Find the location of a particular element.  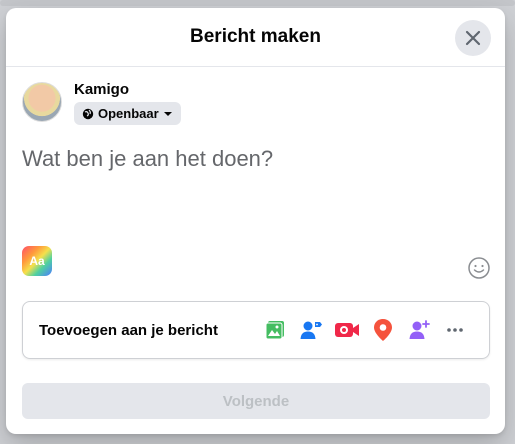

close-icon is located at coordinates (473, 38).